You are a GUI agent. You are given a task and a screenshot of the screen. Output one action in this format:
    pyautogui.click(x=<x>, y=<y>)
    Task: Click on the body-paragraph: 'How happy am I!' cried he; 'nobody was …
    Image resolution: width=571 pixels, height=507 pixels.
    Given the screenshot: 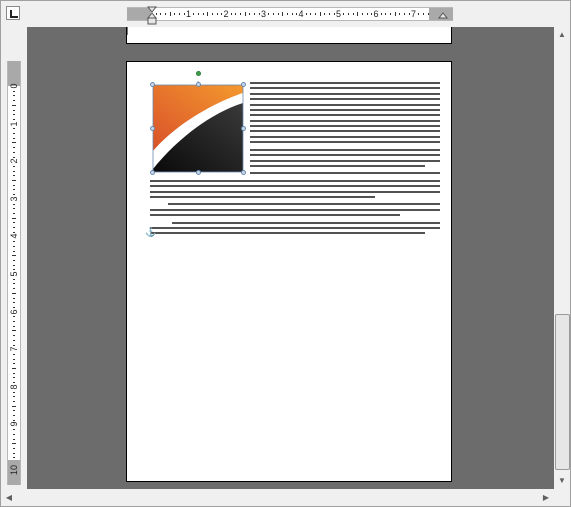 What is the action you would take?
    pyautogui.click(x=295, y=228)
    